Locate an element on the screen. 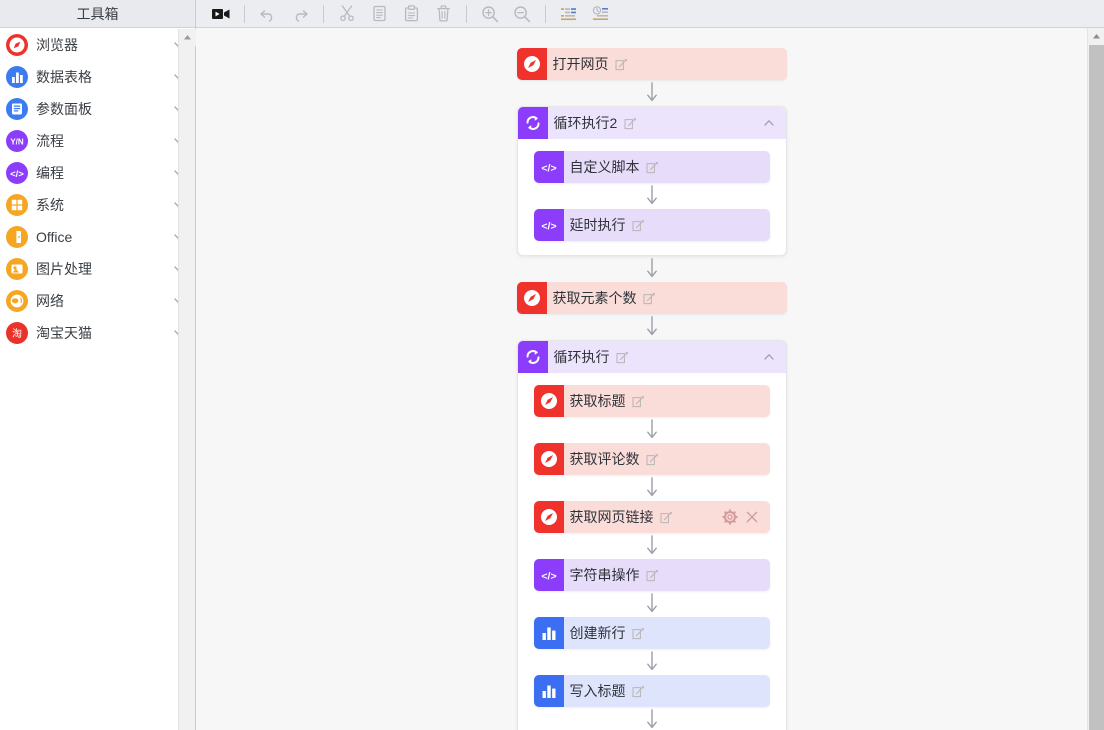  sidebar-scroll-up-arrow is located at coordinates (187, 37).